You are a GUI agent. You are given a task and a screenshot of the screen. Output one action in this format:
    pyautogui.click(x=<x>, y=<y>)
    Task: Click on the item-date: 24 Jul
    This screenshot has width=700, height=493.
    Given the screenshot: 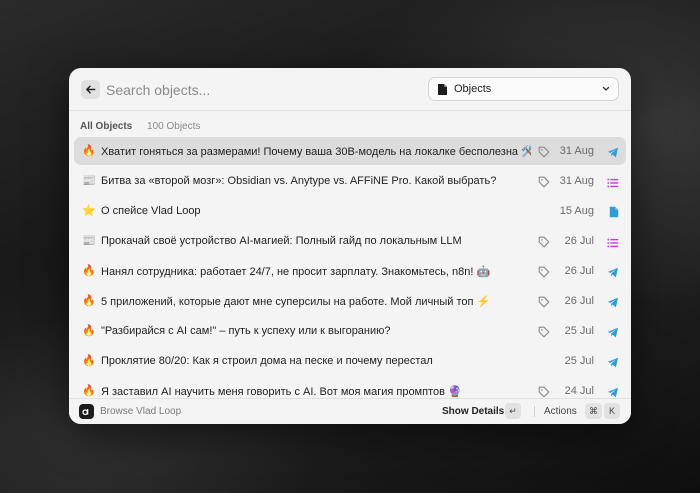 What is the action you would take?
    pyautogui.click(x=579, y=391)
    